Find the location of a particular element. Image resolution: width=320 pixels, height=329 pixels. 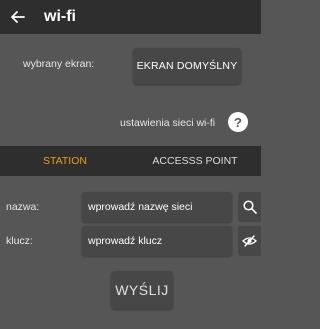

screen-label: wybrany ekran: is located at coordinates (59, 64).